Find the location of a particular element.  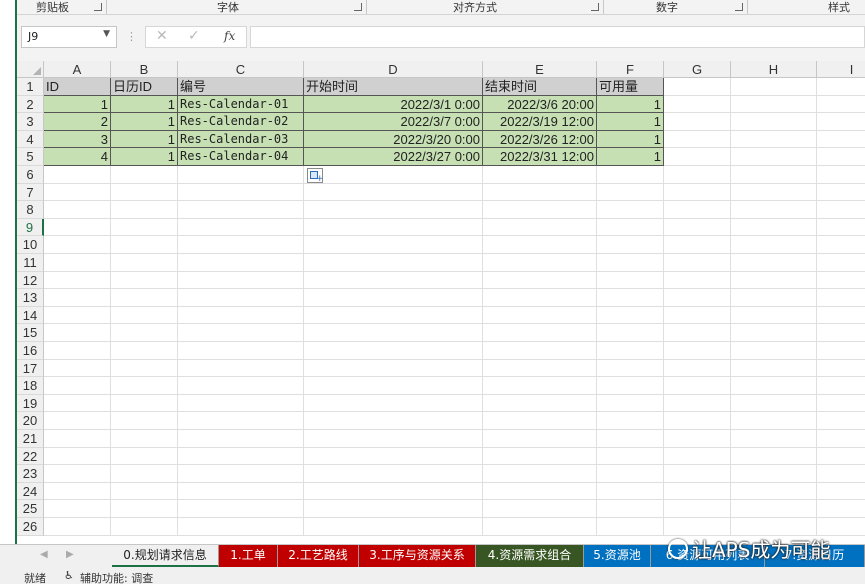

cell-i9 is located at coordinates (841, 228).